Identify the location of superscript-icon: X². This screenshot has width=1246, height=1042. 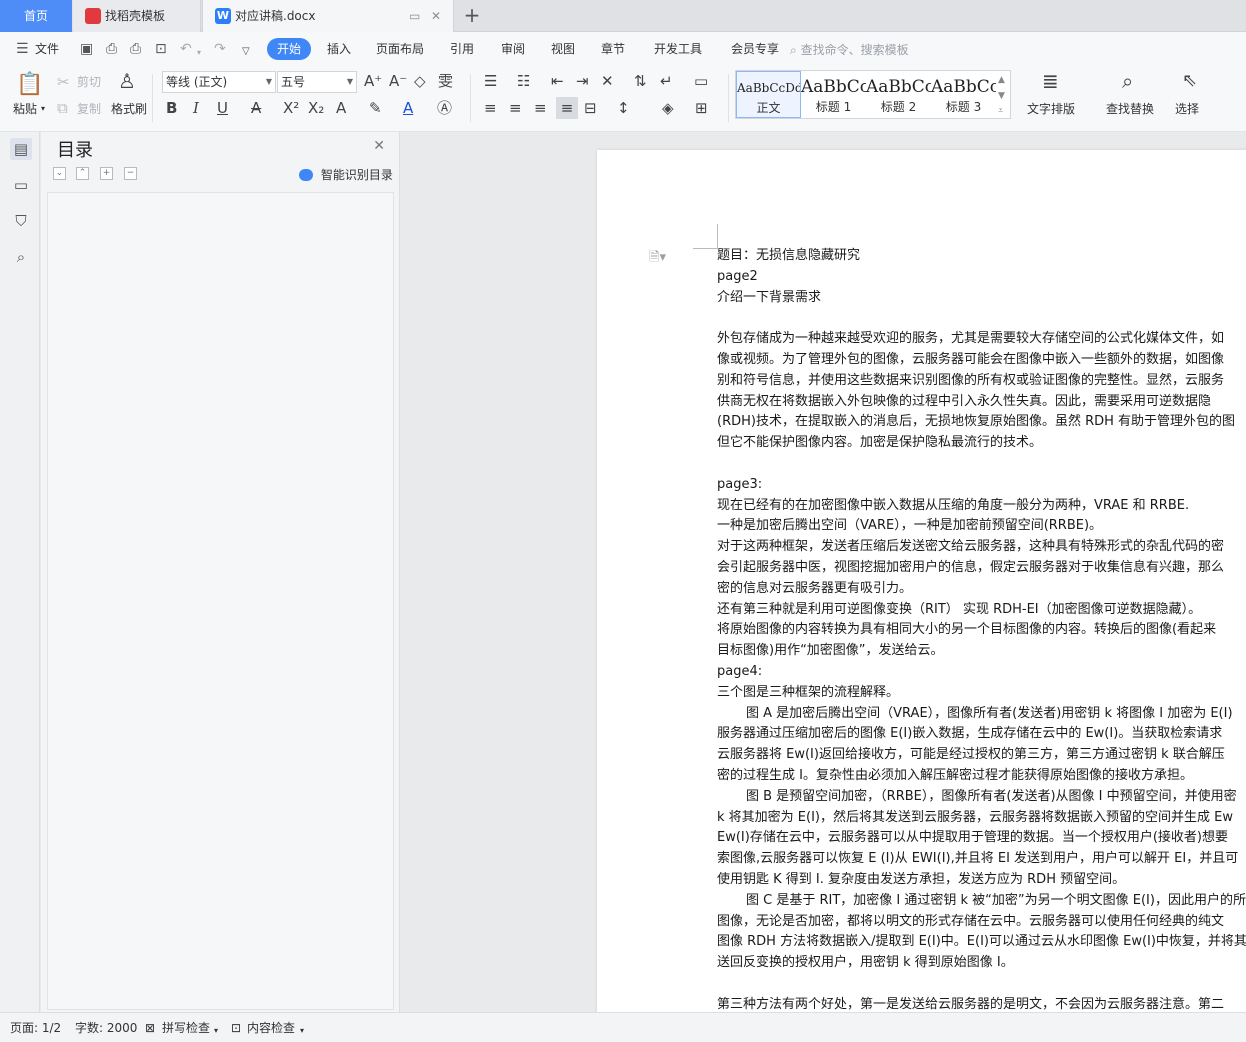
(291, 108).